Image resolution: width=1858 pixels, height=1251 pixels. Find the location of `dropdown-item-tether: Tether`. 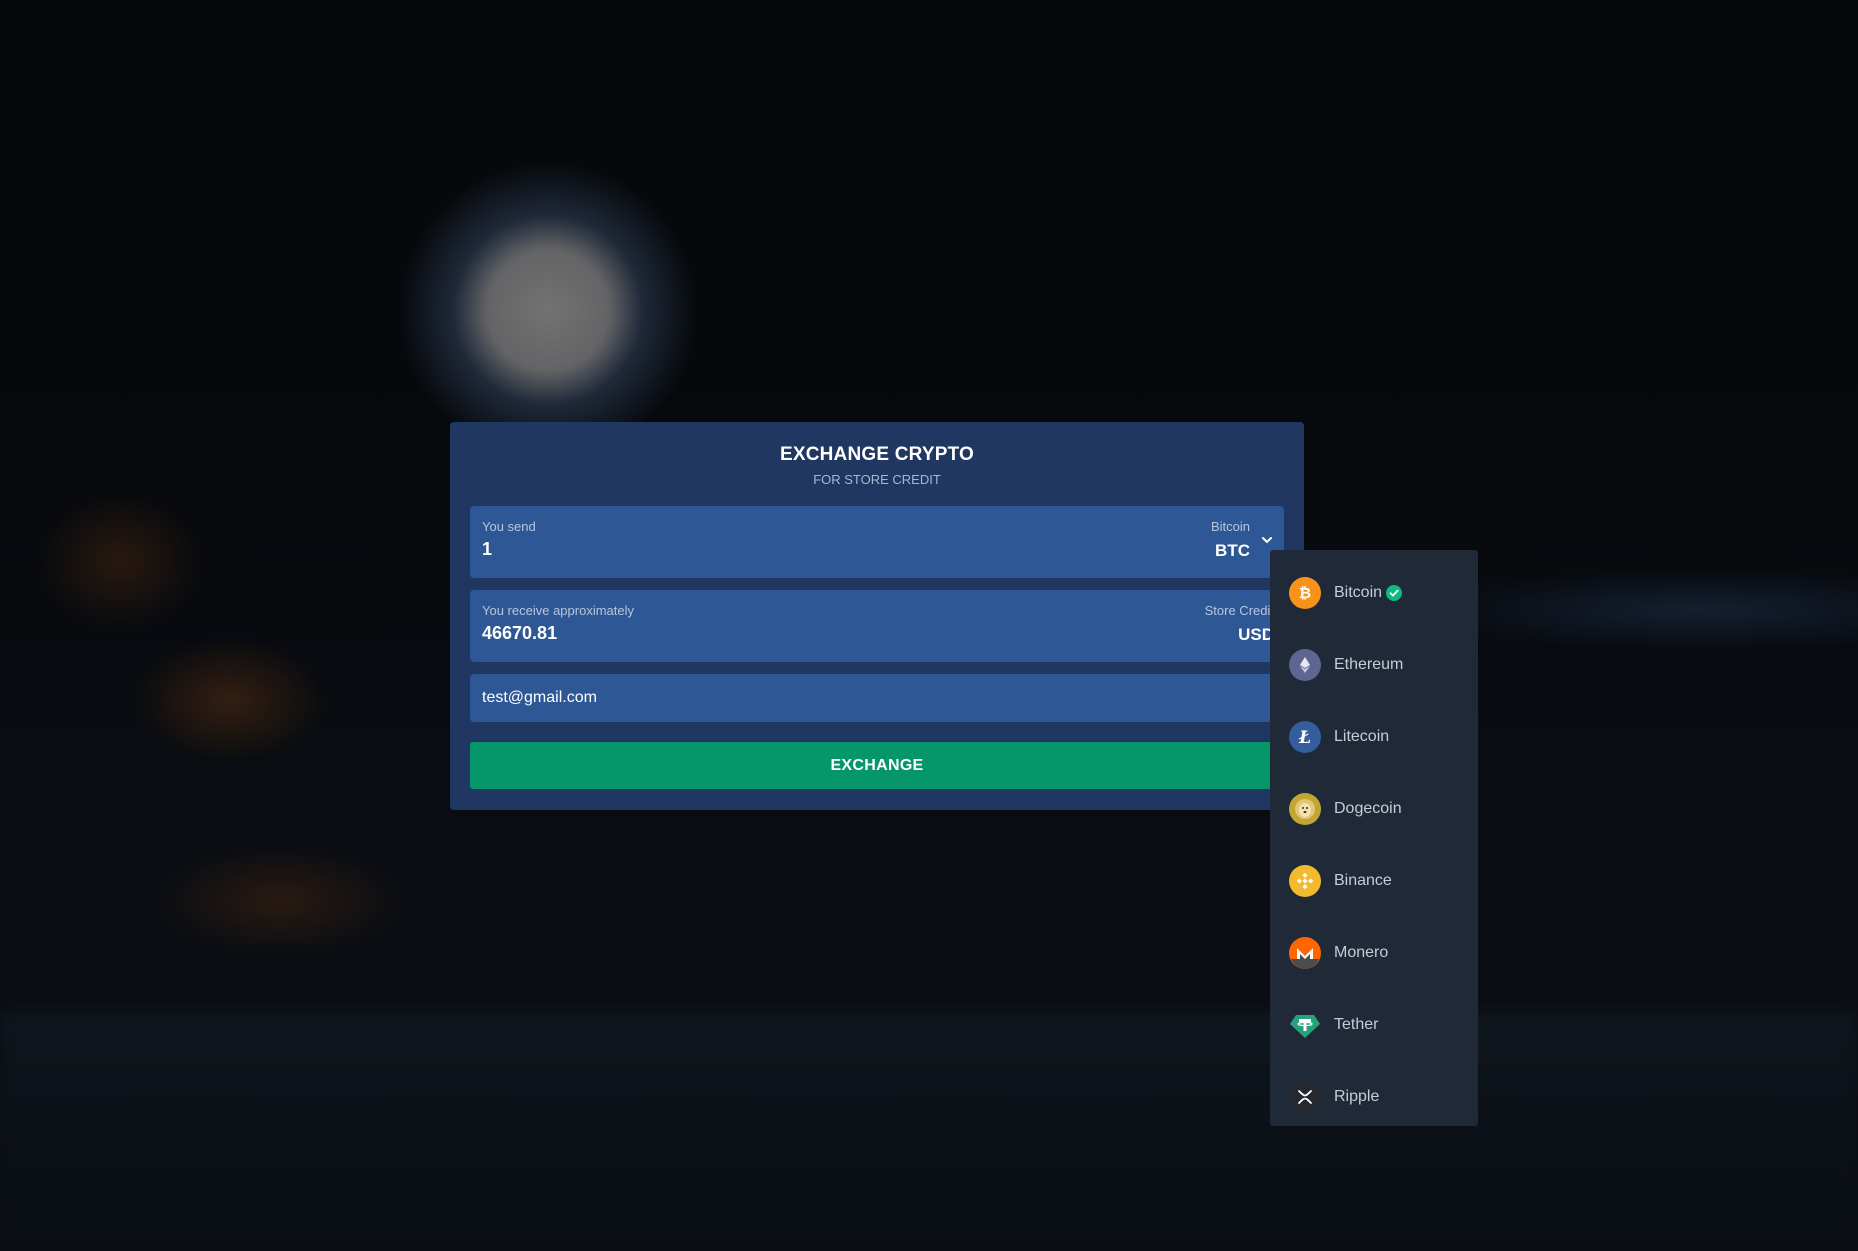

dropdown-item-tether: Tether is located at coordinates (1374, 1025).